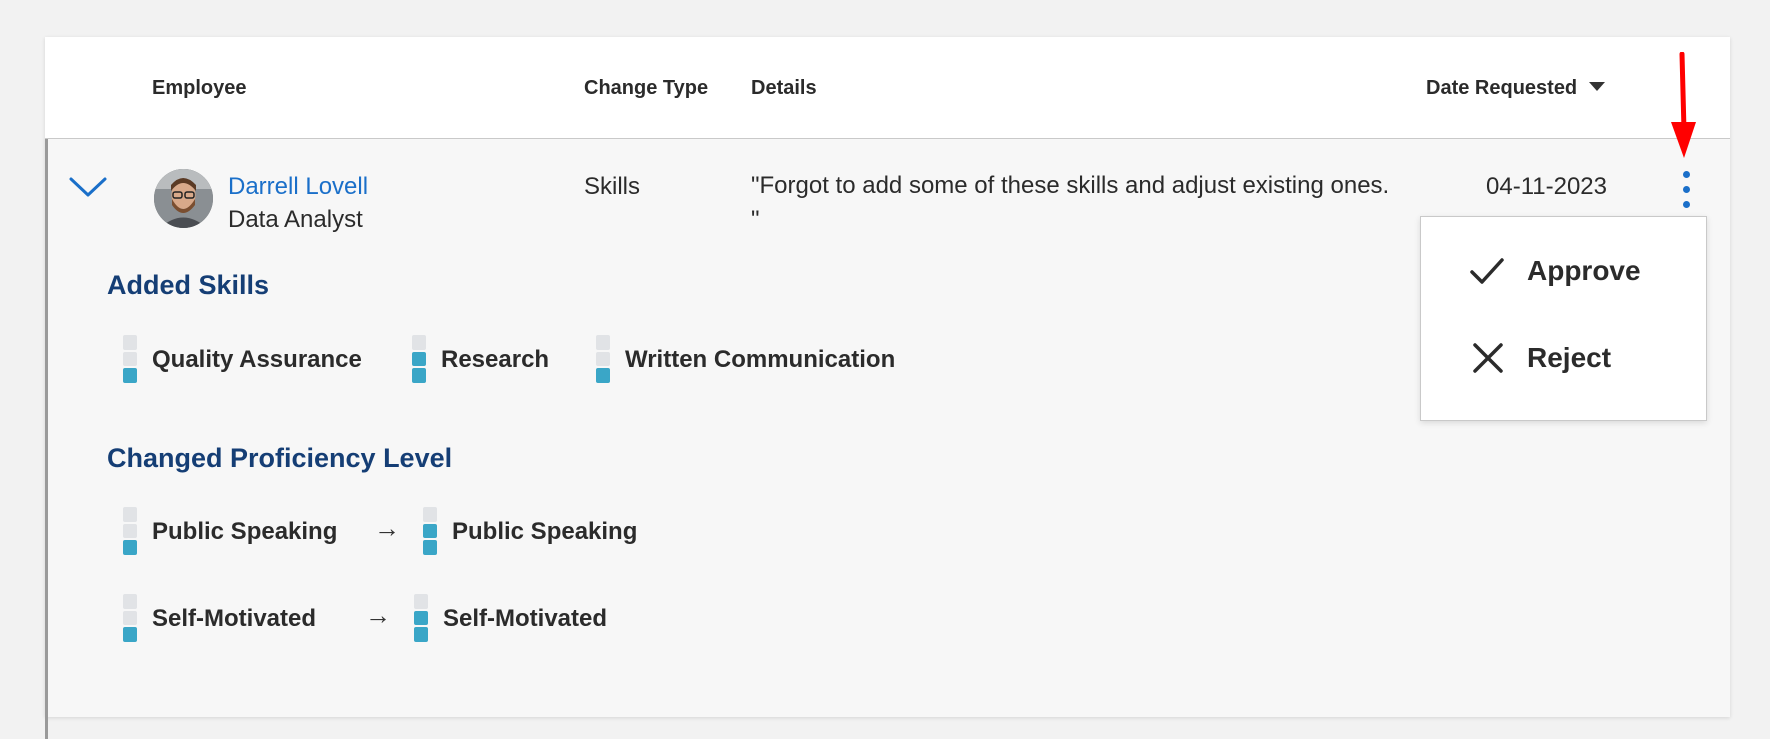  I want to click on reject-label: Reject, so click(1569, 357).